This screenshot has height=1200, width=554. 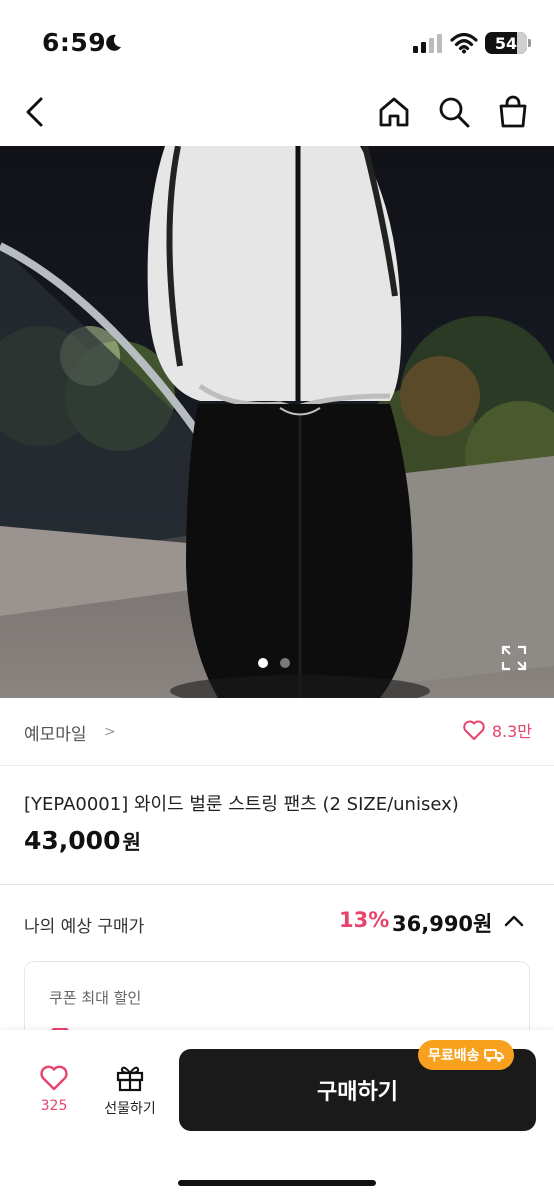 What do you see at coordinates (511, 731) in the screenshot?
I see `store-like-count: 8.3만` at bounding box center [511, 731].